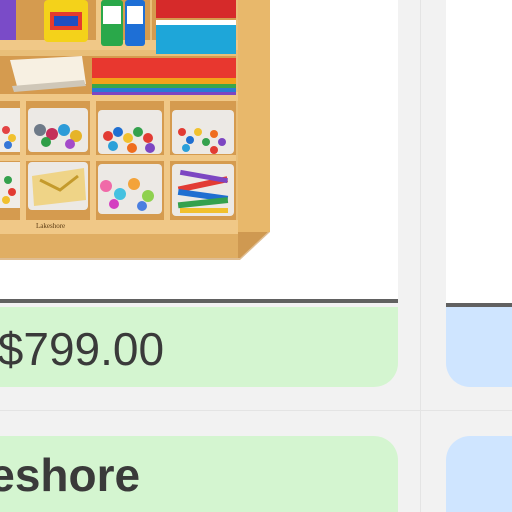  Describe the element at coordinates (256, 410) in the screenshot. I see `row-divider` at that location.